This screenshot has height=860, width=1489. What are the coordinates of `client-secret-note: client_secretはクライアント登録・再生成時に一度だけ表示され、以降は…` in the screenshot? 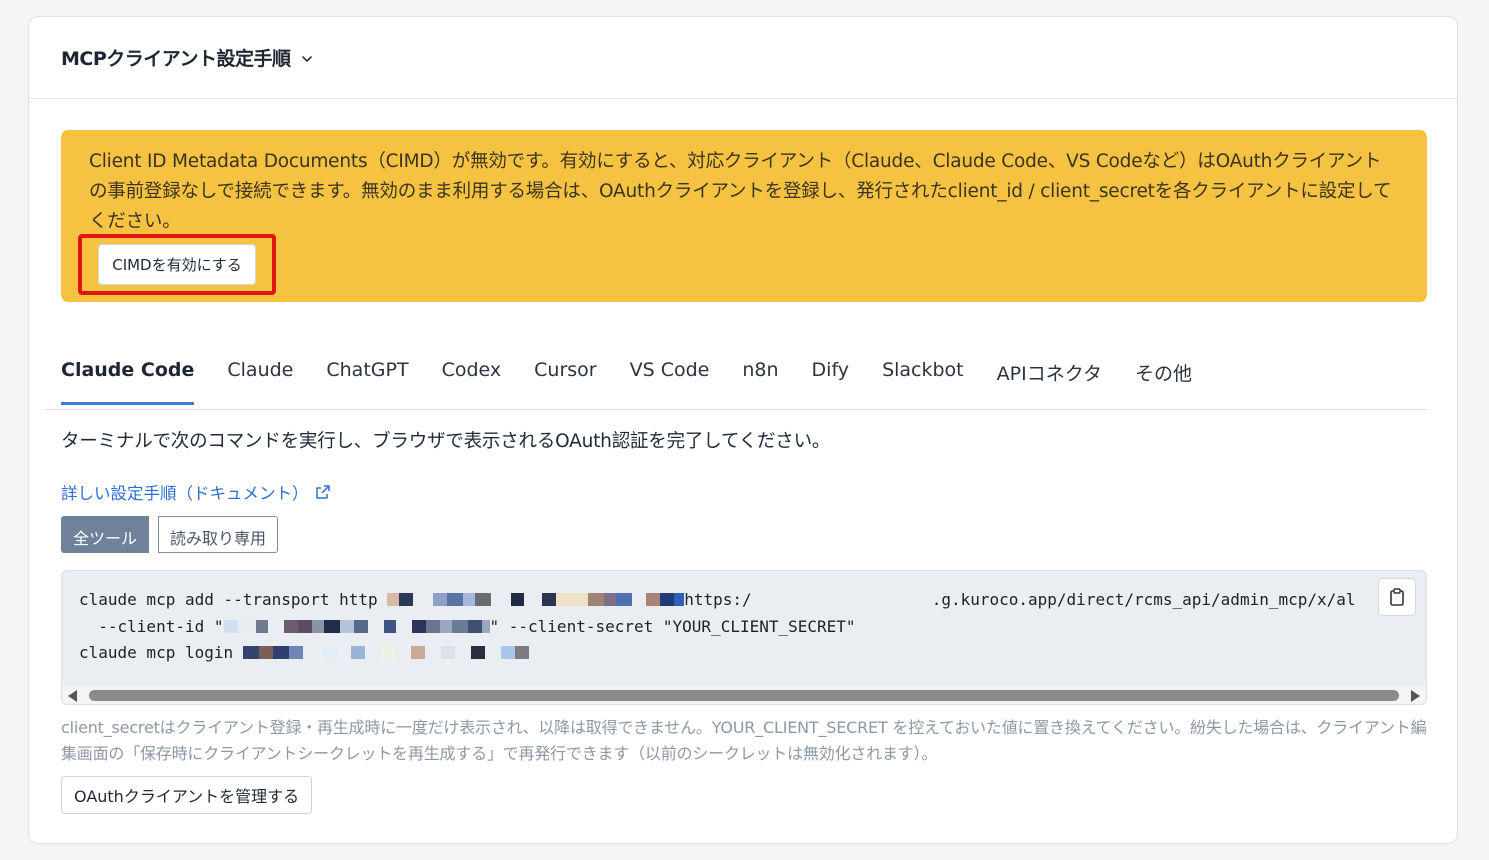 It's located at (744, 740).